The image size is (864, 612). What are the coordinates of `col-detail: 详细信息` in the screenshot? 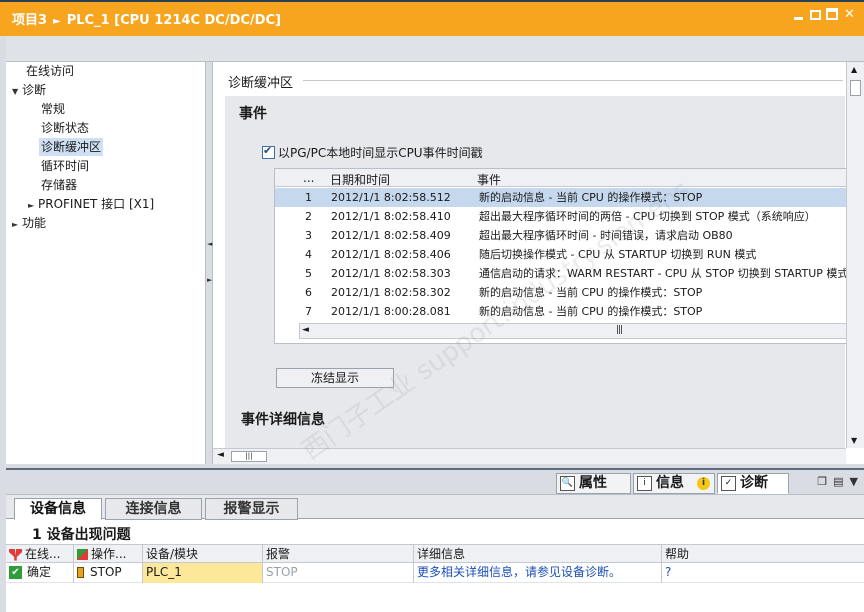 It's located at (538, 554).